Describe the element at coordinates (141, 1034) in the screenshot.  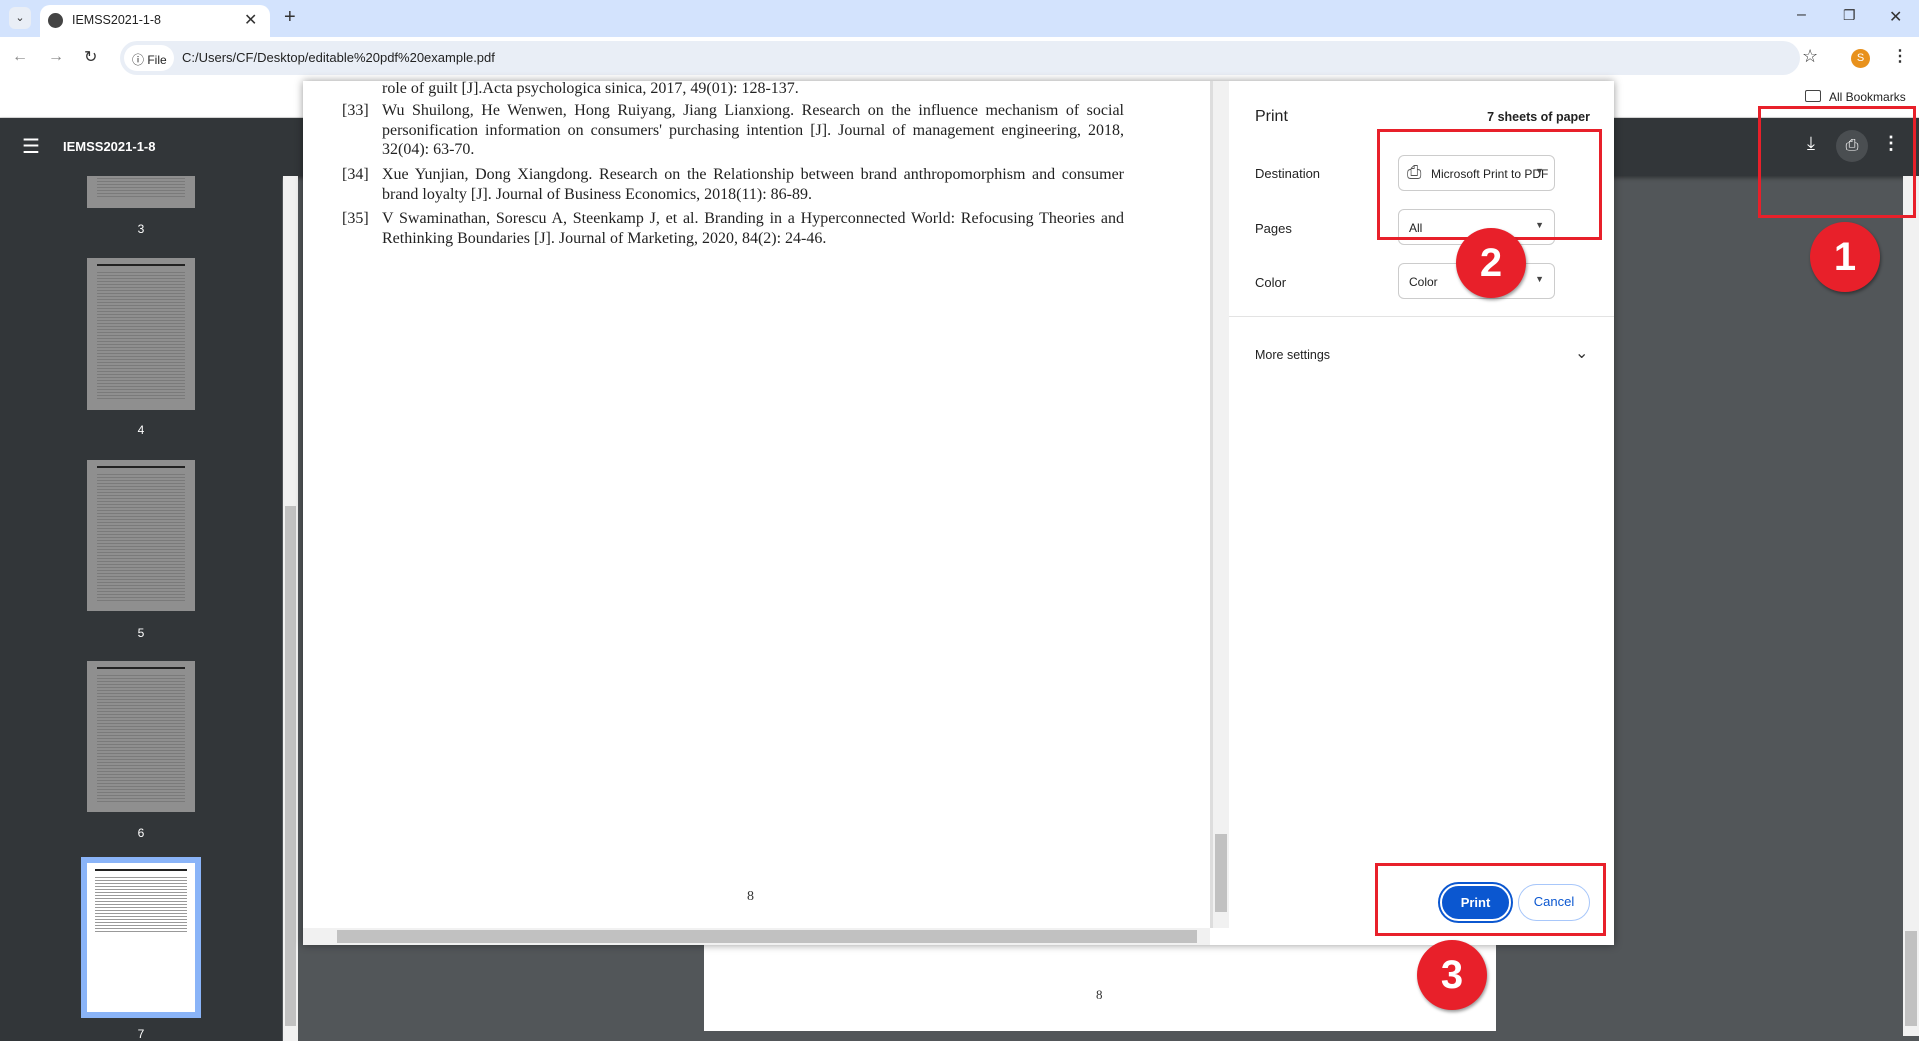
I see `thumbnail-label: 7` at that location.